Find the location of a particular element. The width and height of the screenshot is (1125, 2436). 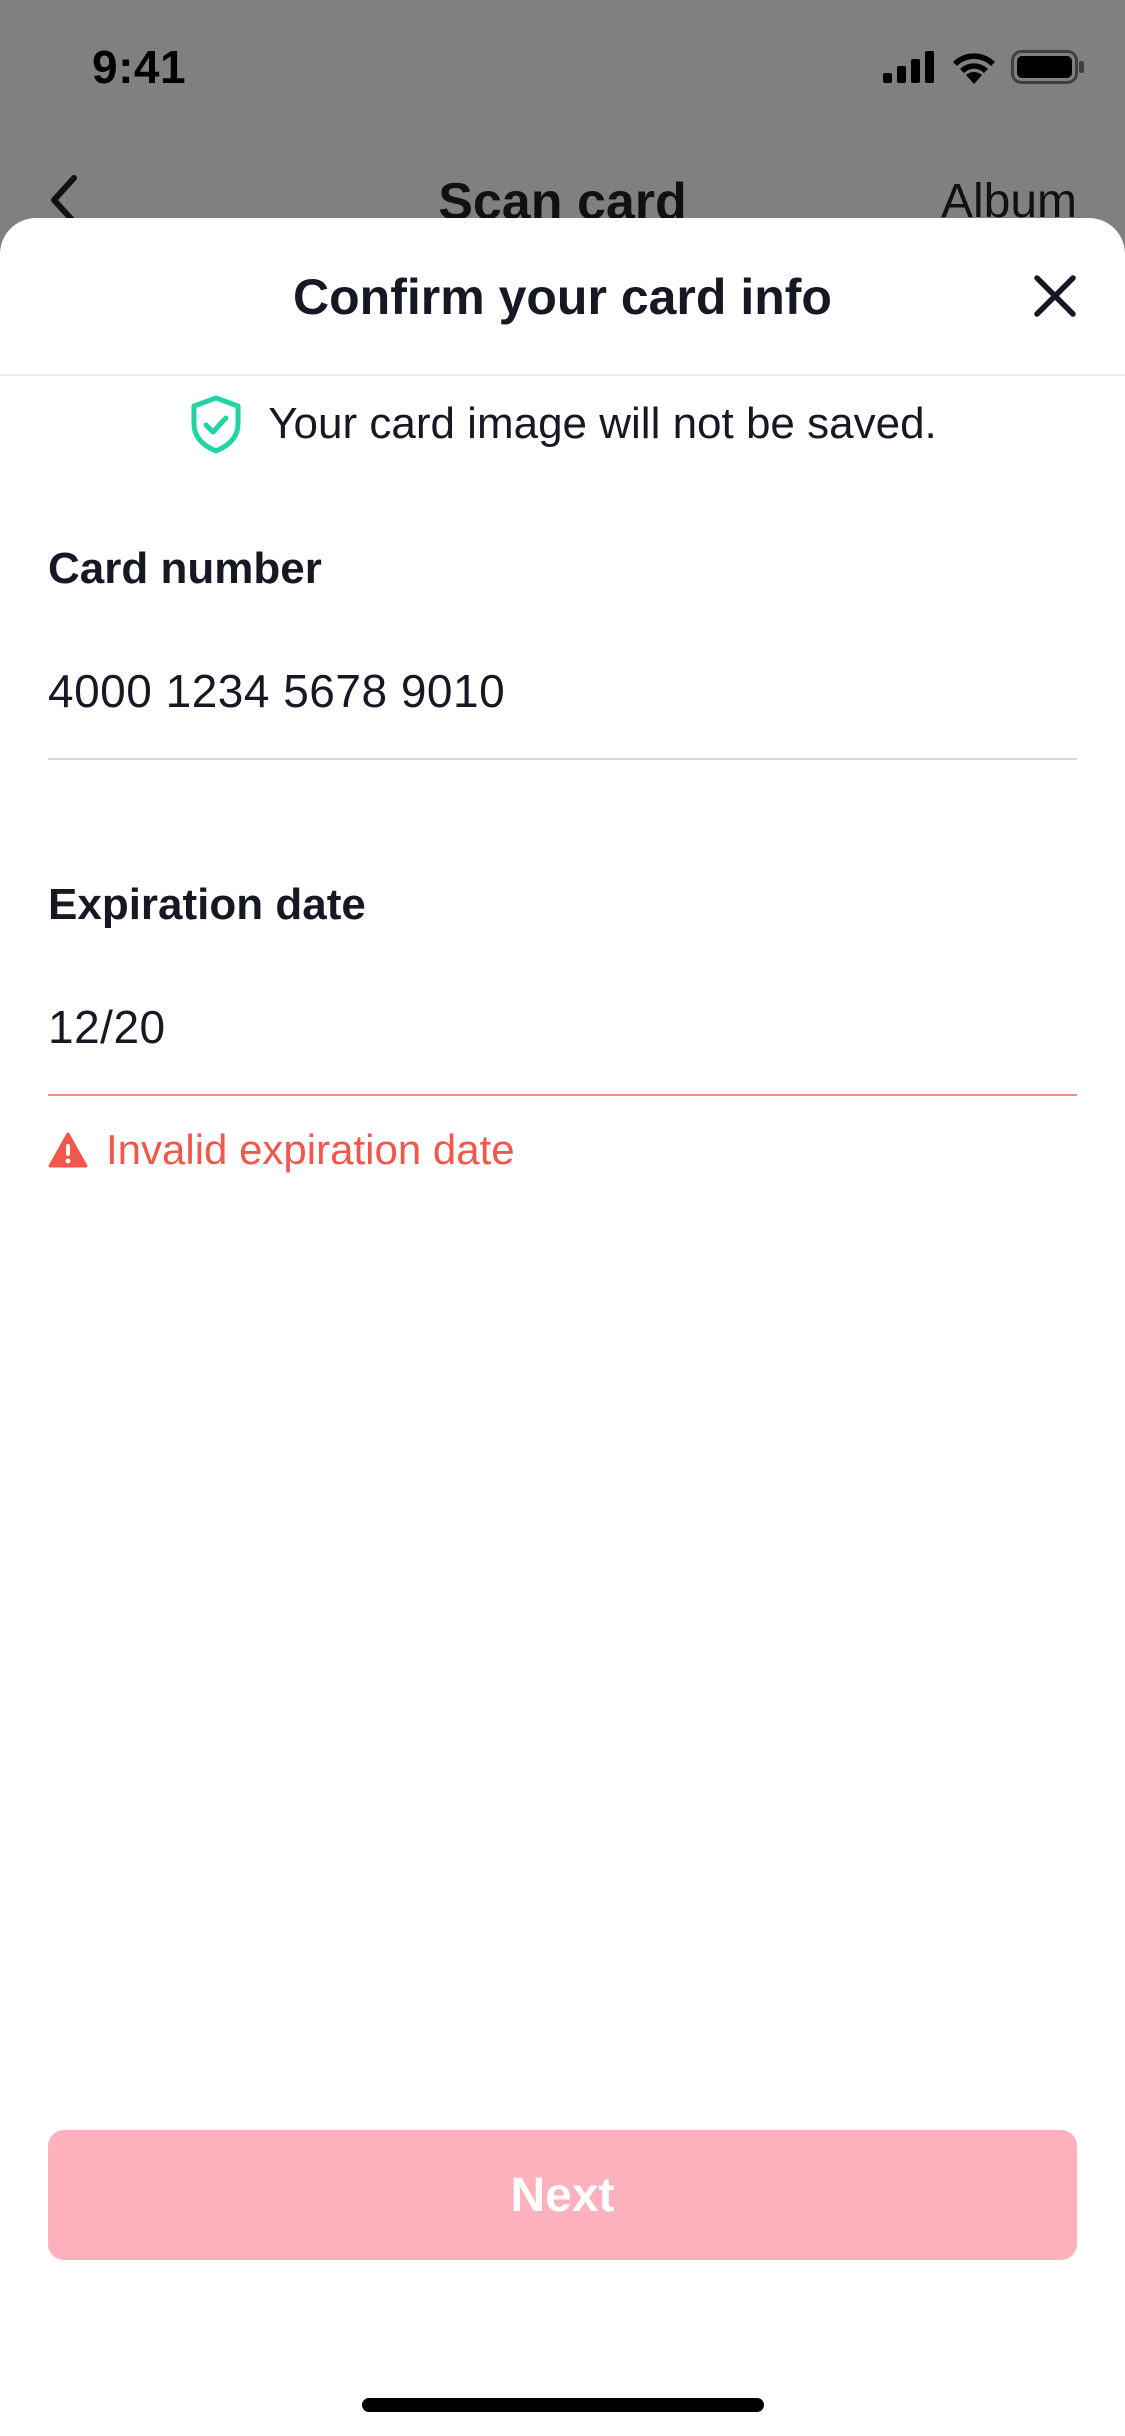

expiration-date-label: Expiration date is located at coordinates (207, 904).